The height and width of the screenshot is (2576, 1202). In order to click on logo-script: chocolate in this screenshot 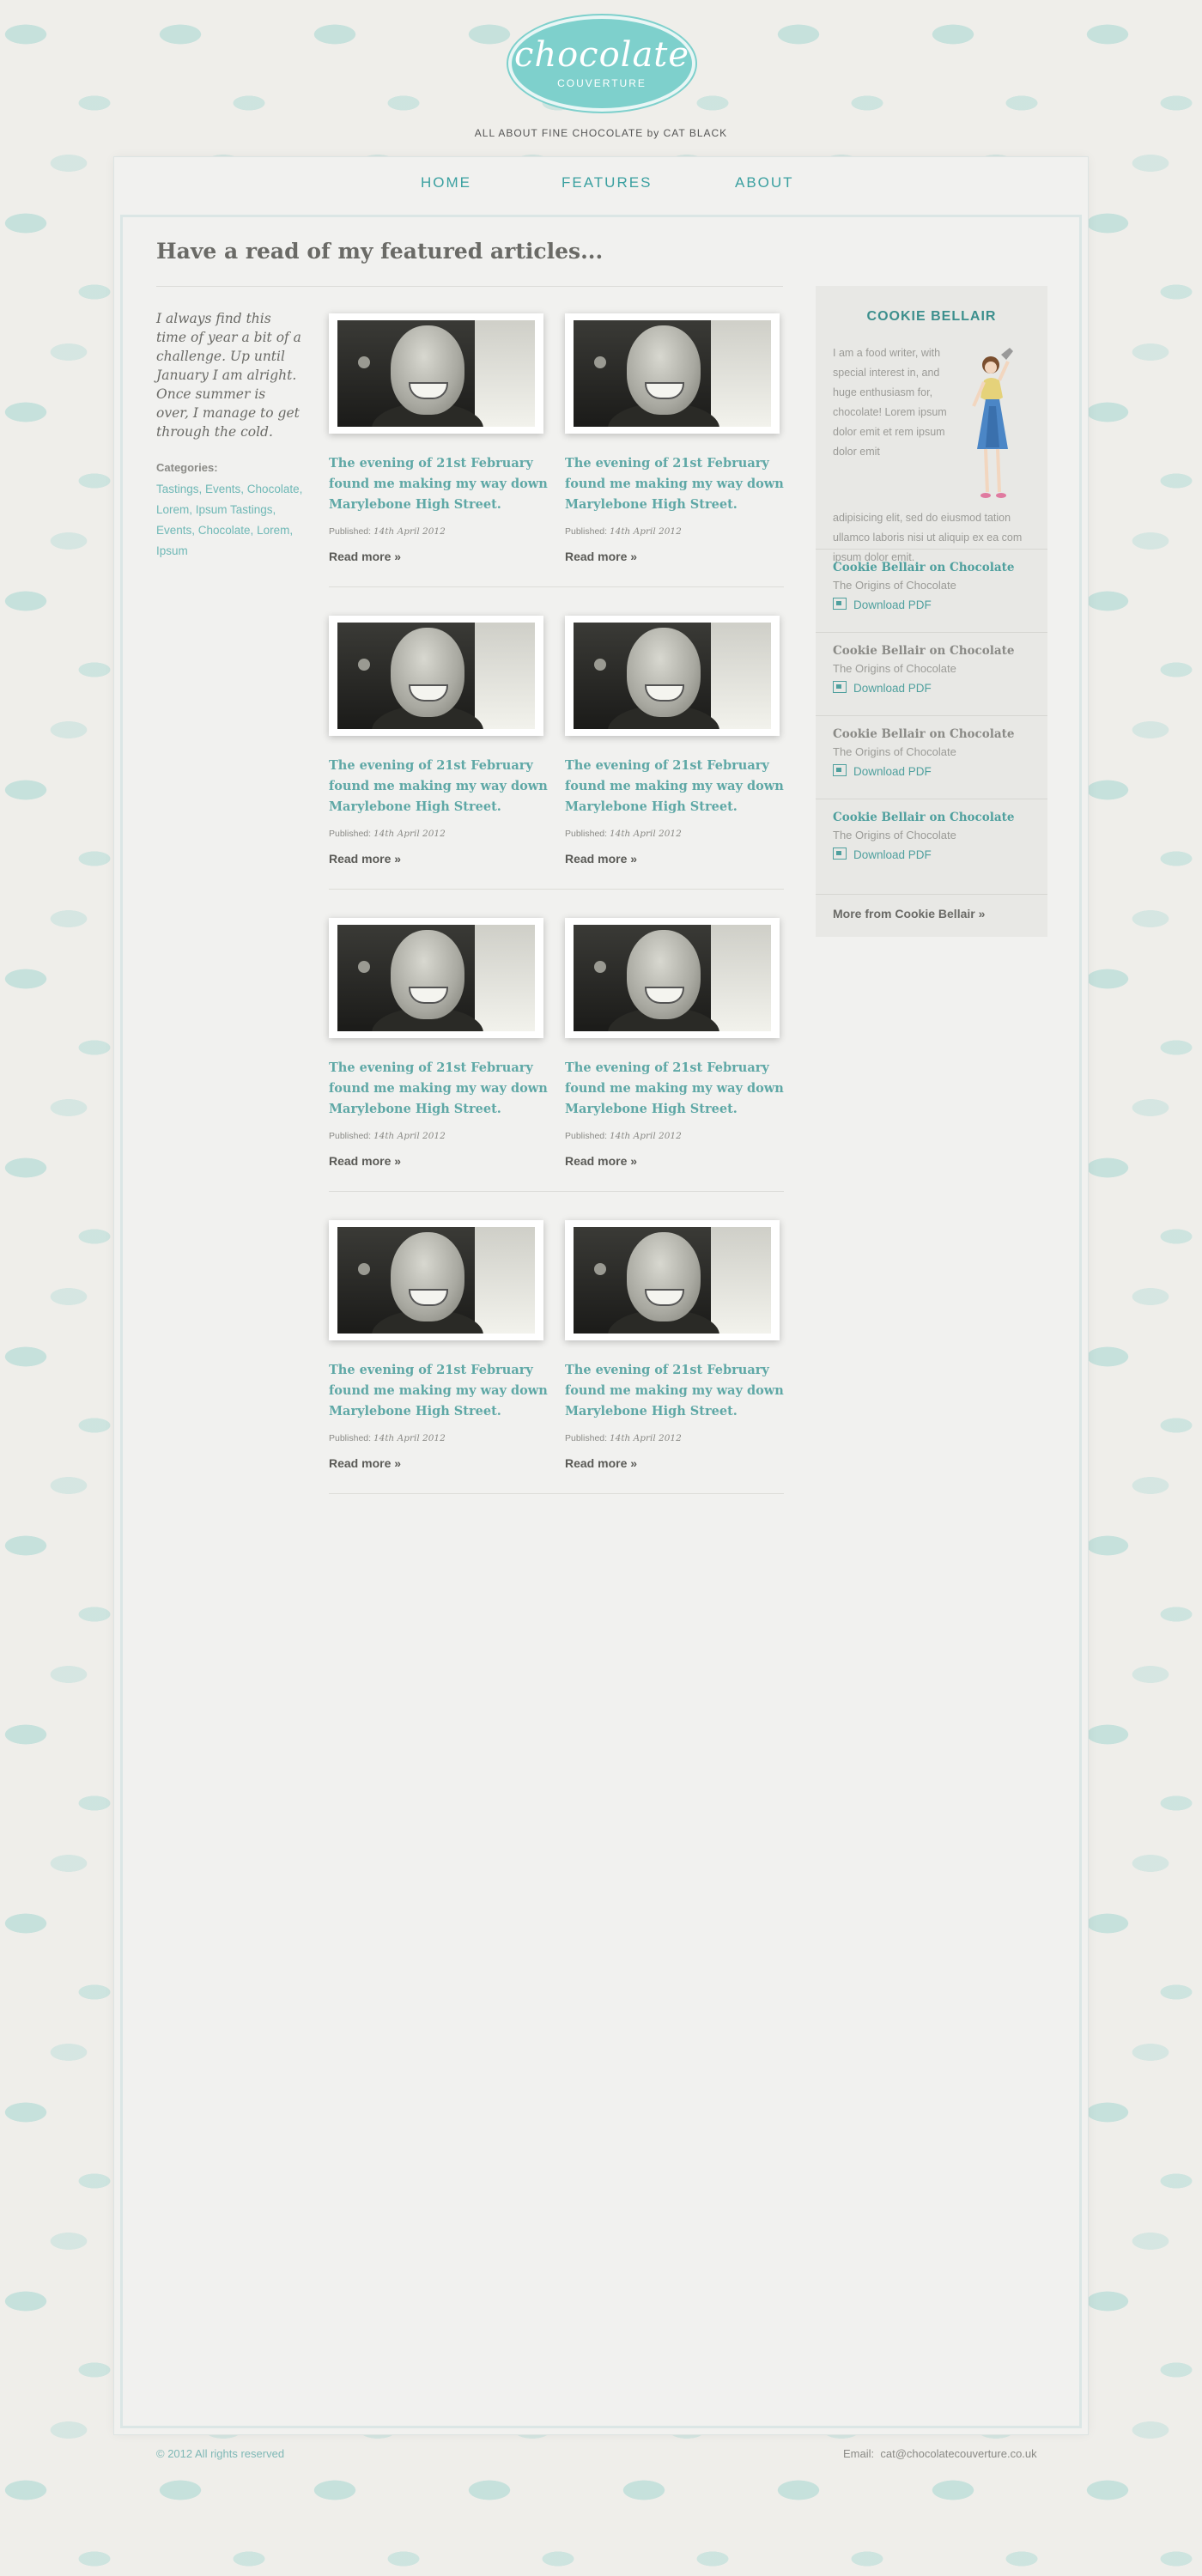, I will do `click(601, 55)`.